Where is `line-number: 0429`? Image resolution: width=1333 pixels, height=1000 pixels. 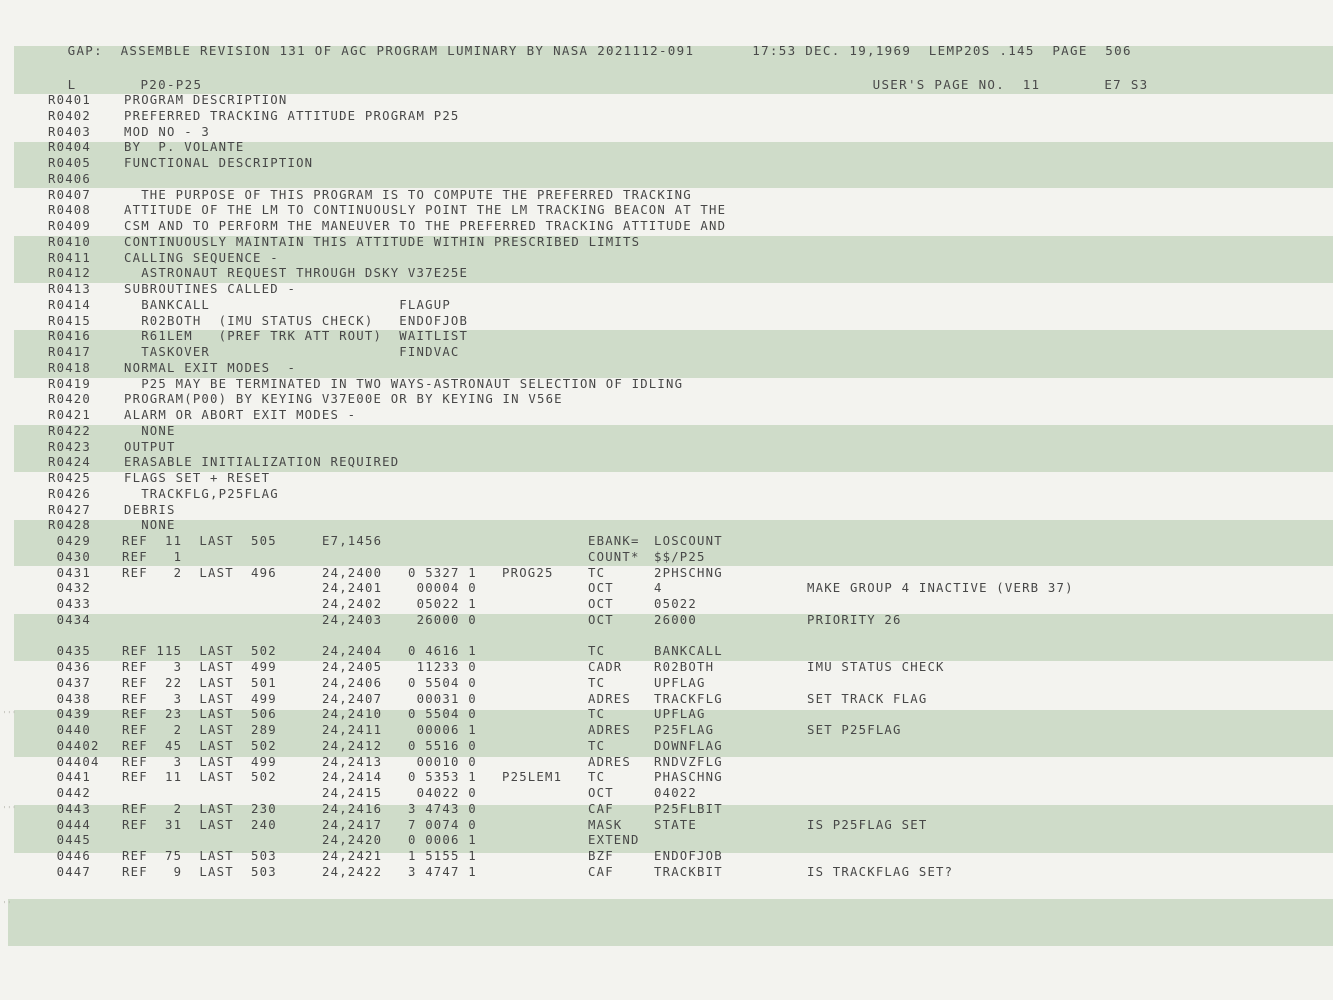 line-number: 0429 is located at coordinates (70, 541).